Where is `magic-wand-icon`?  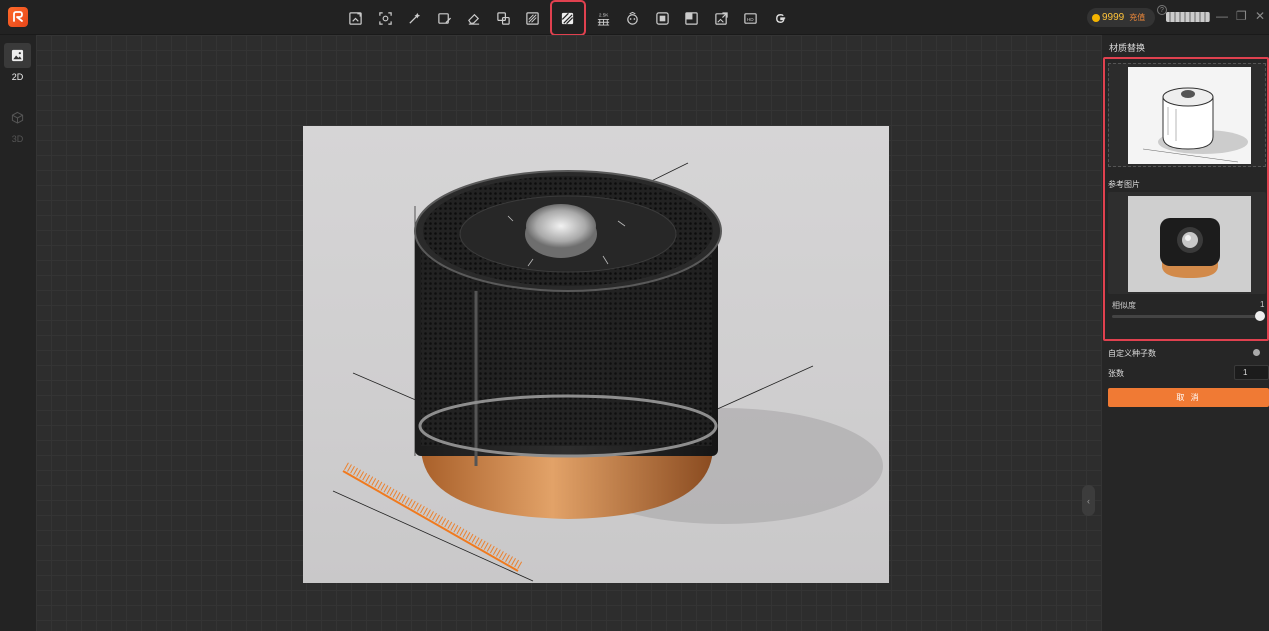 magic-wand-icon is located at coordinates (415, 18).